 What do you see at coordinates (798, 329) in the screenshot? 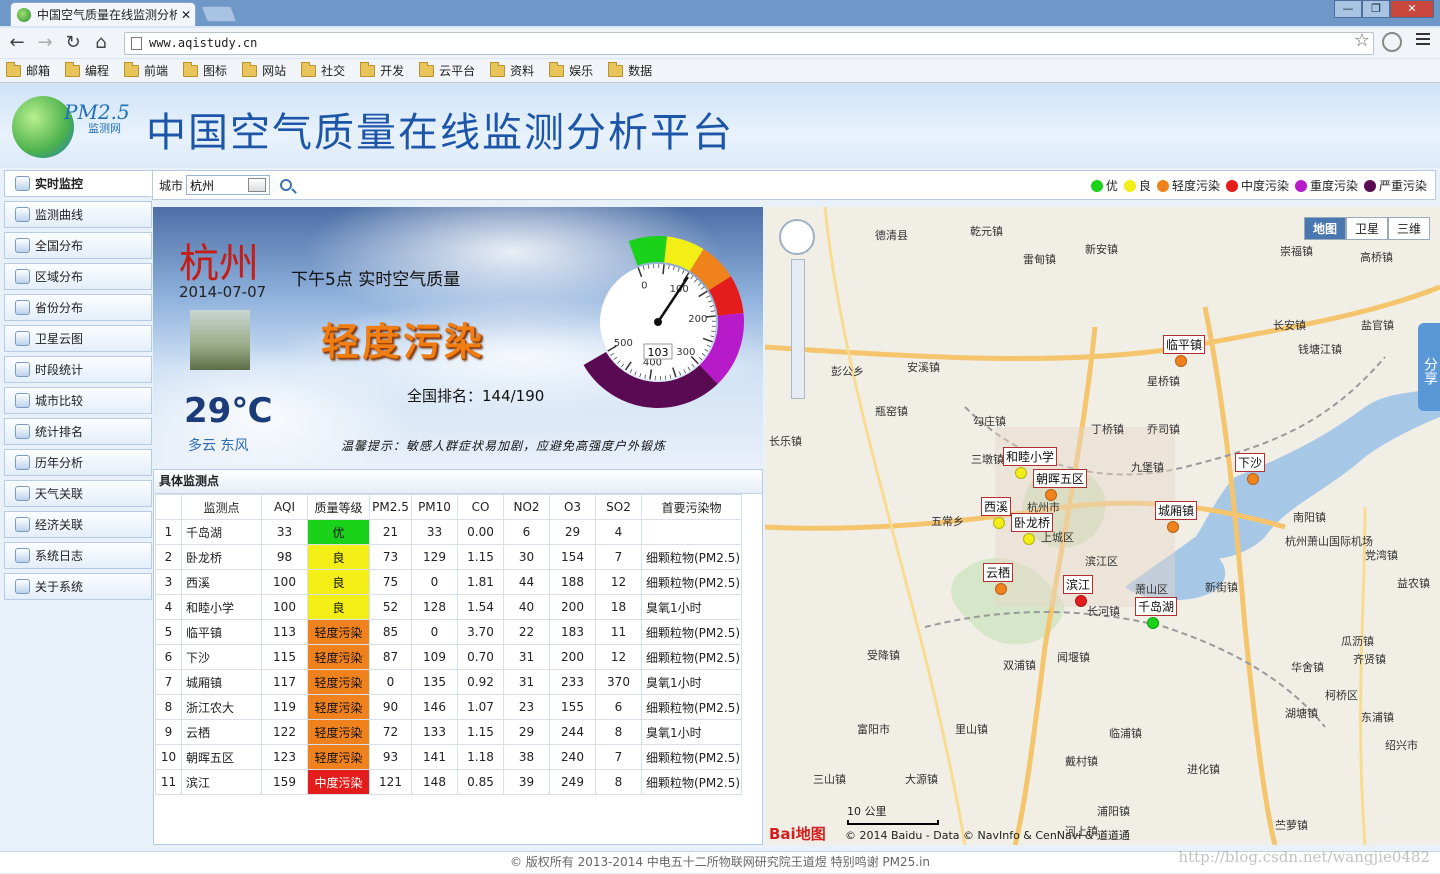
I see `zoom-slider` at bounding box center [798, 329].